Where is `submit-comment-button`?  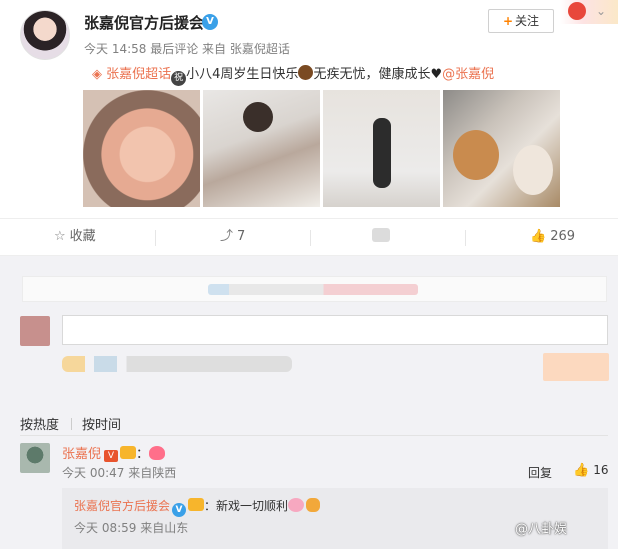 submit-comment-button is located at coordinates (576, 367).